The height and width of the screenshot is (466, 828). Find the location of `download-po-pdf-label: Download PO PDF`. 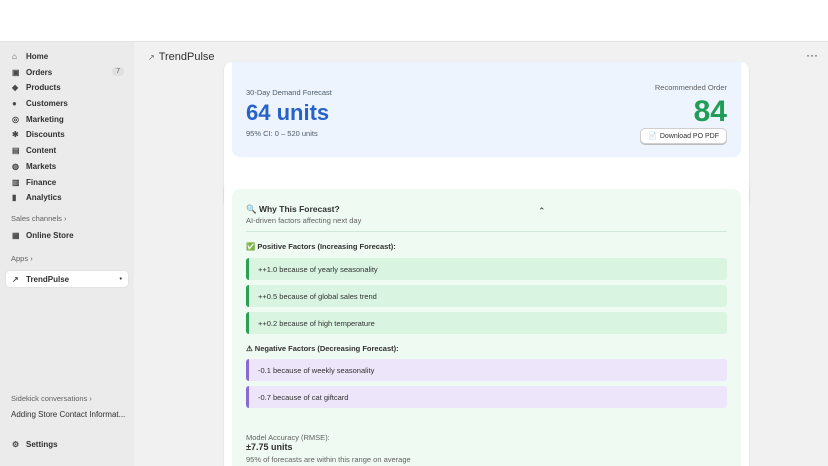

download-po-pdf-label: Download PO PDF is located at coordinates (689, 136).